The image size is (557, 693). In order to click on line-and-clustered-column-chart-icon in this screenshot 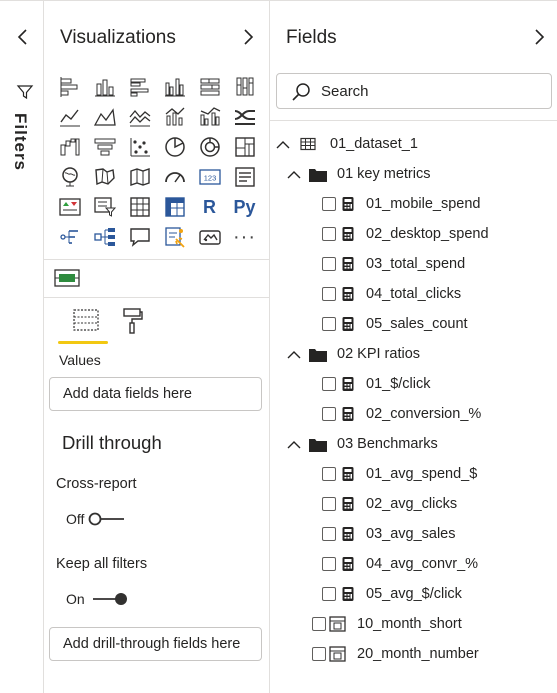, I will do `click(209, 117)`.